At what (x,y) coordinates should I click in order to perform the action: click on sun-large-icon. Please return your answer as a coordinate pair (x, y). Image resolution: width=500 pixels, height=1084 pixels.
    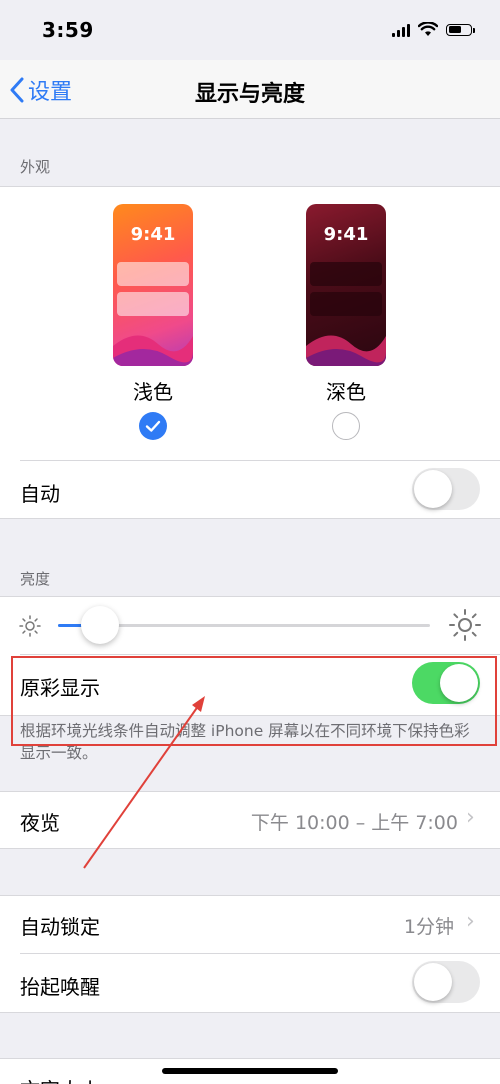
    Looking at the image, I should click on (465, 625).